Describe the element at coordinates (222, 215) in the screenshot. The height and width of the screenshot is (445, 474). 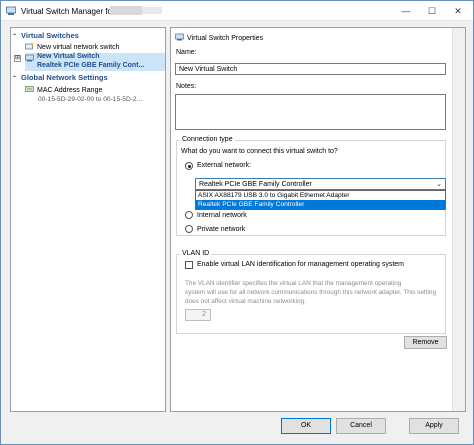
I see `internal-network-label: Internal network` at that location.